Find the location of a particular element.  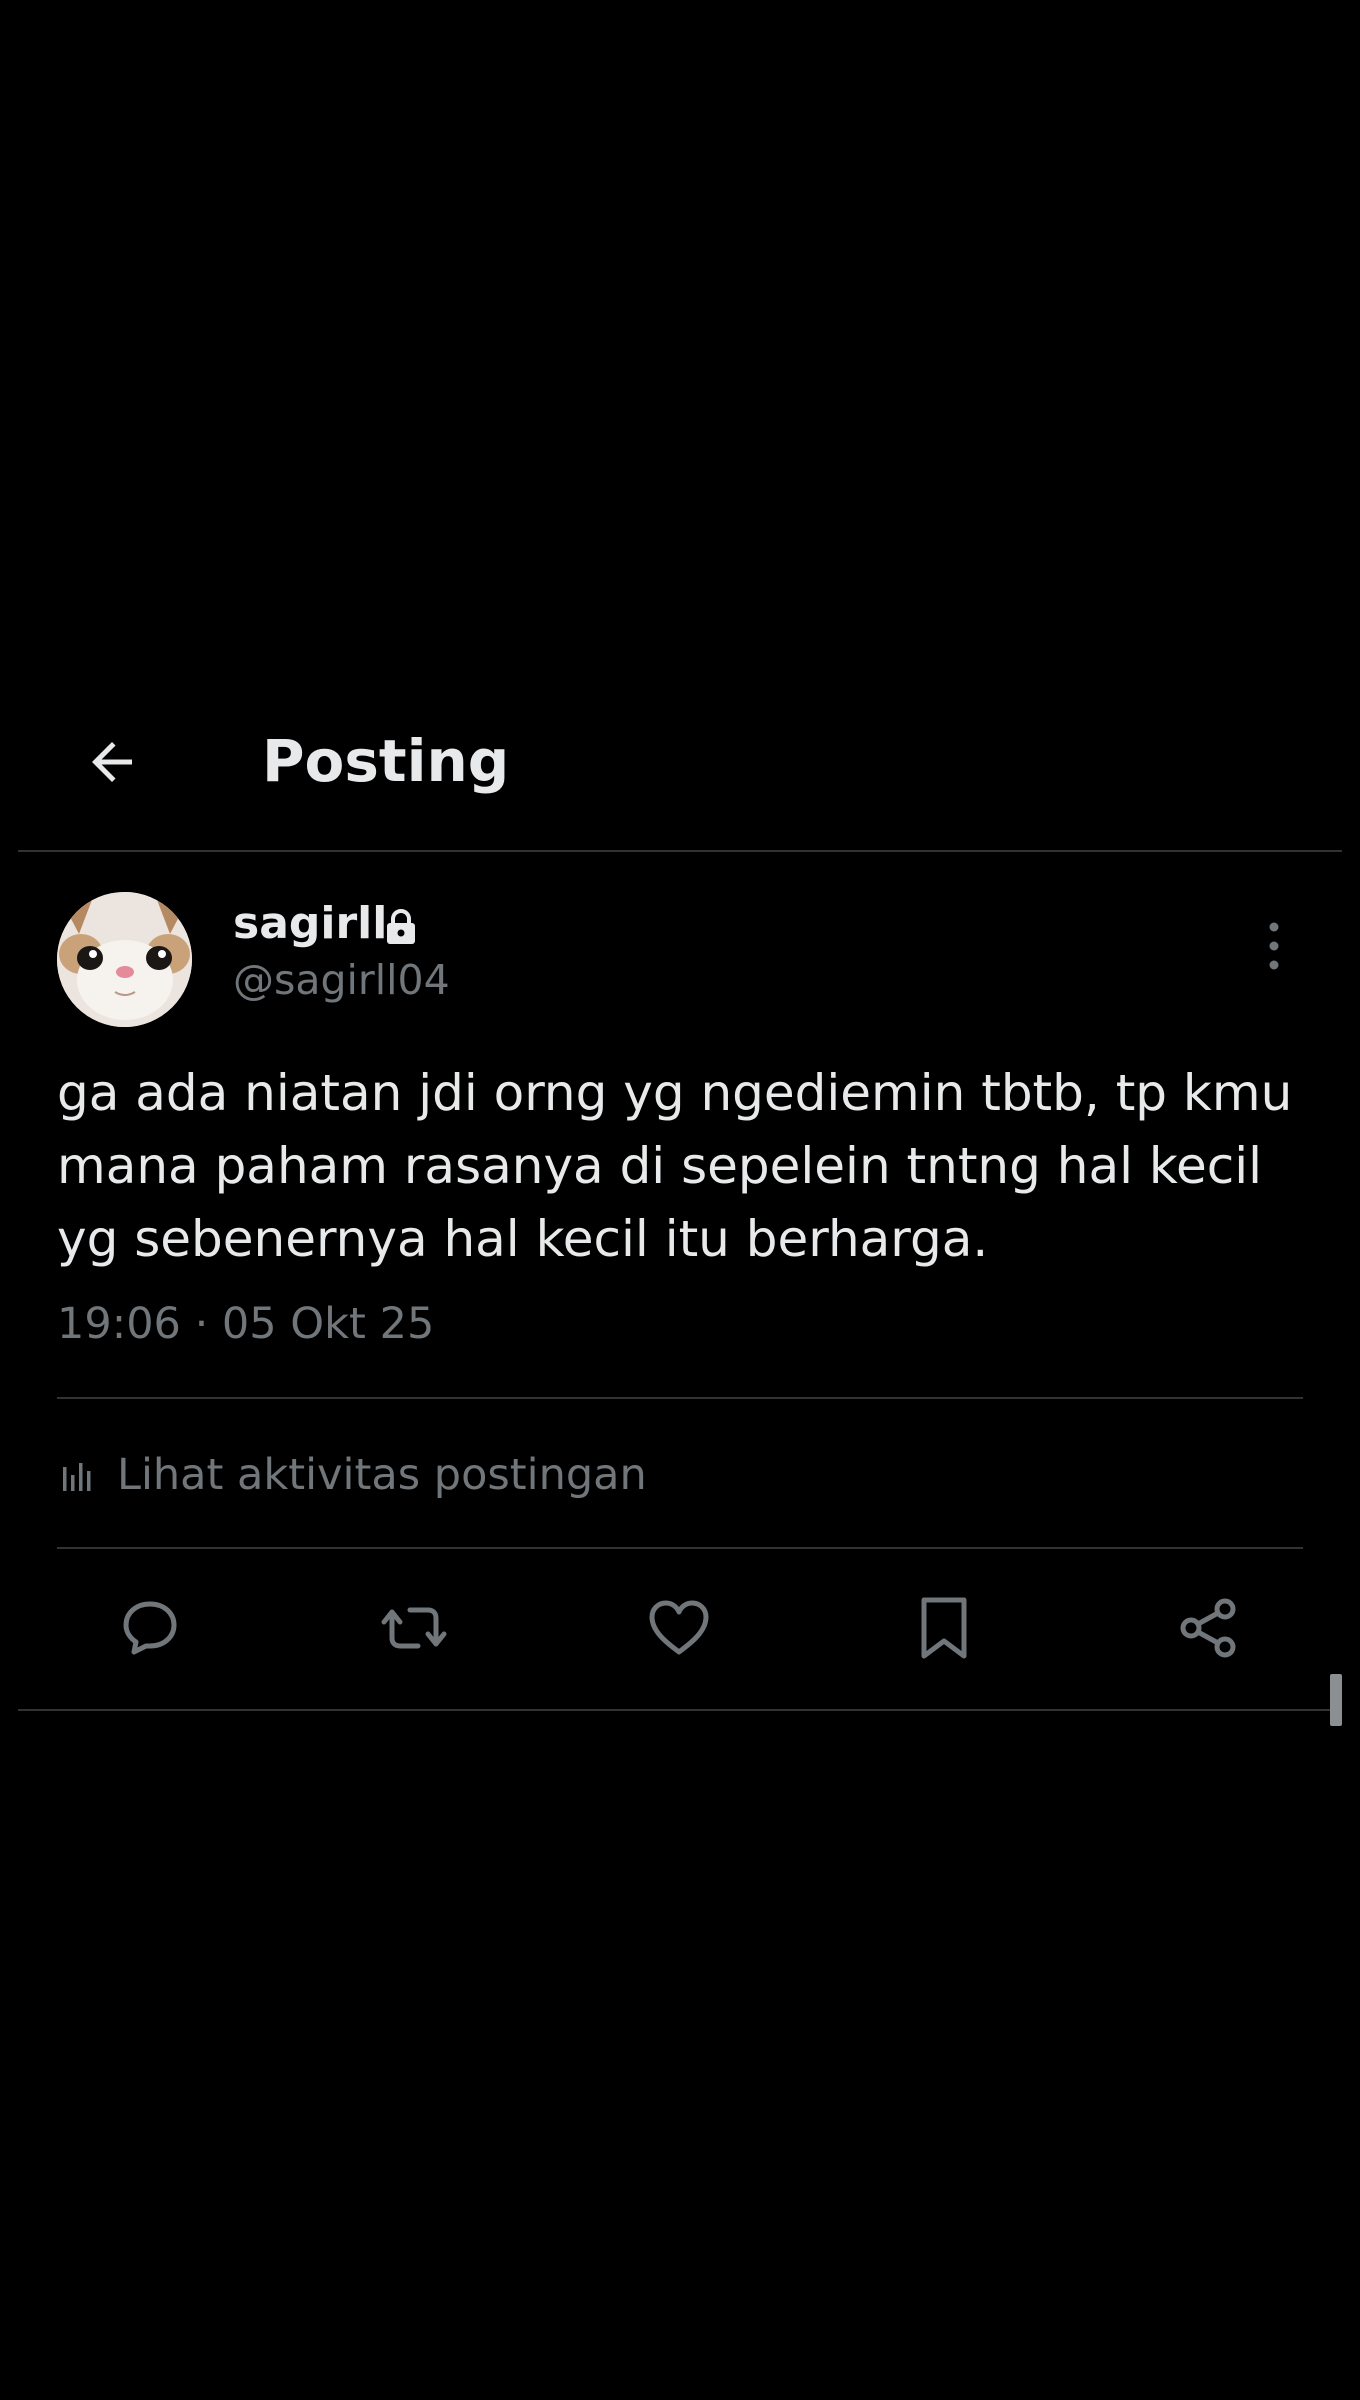

reply-button is located at coordinates (150, 1628).